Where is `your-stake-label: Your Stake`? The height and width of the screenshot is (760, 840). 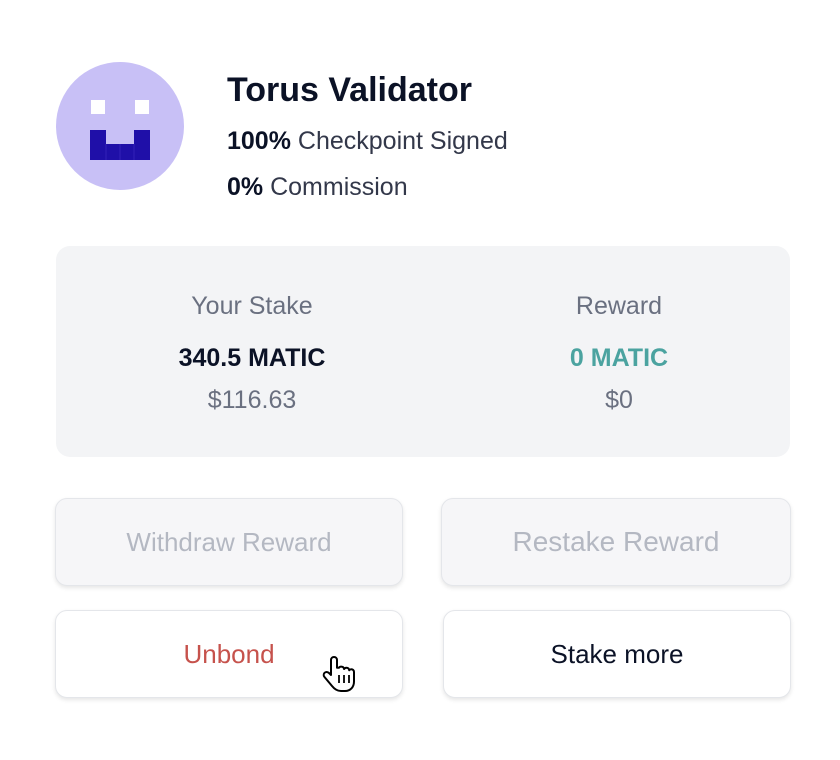 your-stake-label: Your Stake is located at coordinates (252, 306).